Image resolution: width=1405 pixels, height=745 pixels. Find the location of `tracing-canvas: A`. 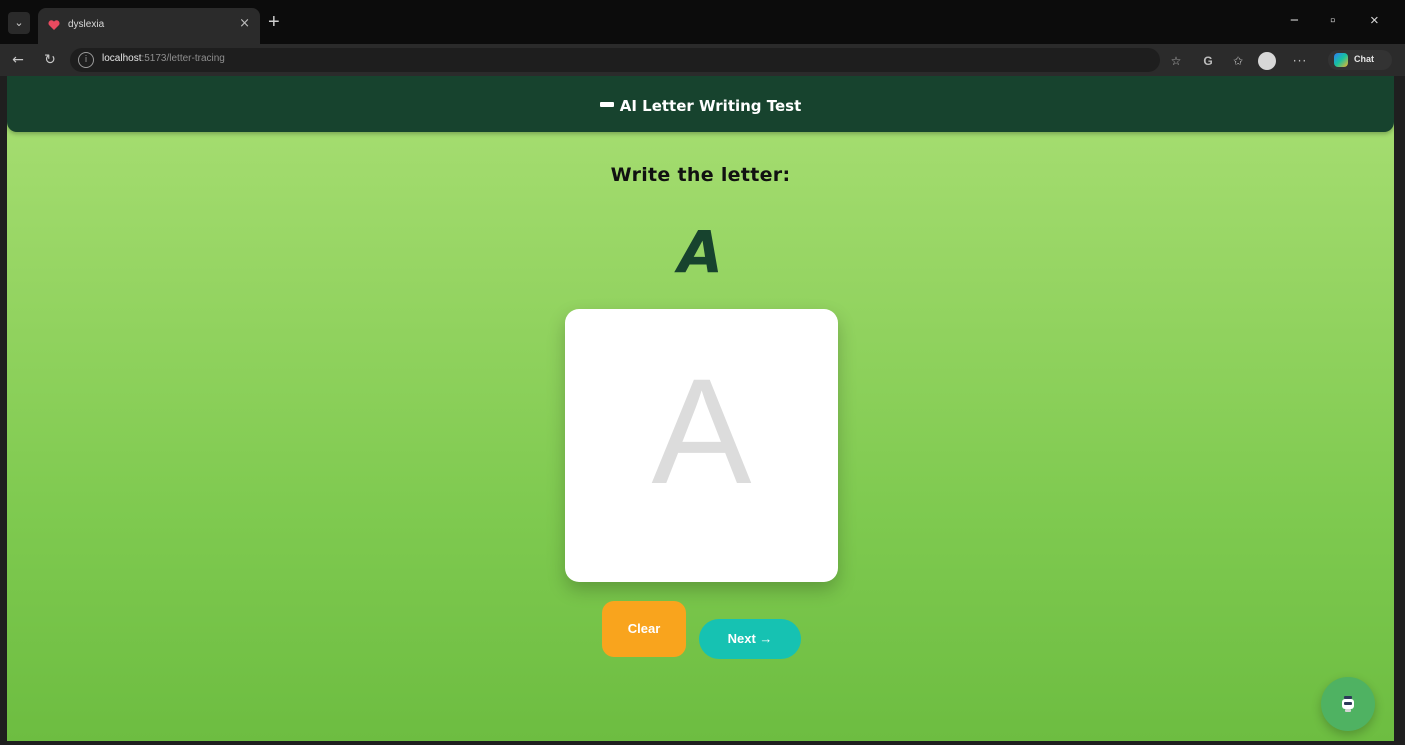

tracing-canvas: A is located at coordinates (701, 445).